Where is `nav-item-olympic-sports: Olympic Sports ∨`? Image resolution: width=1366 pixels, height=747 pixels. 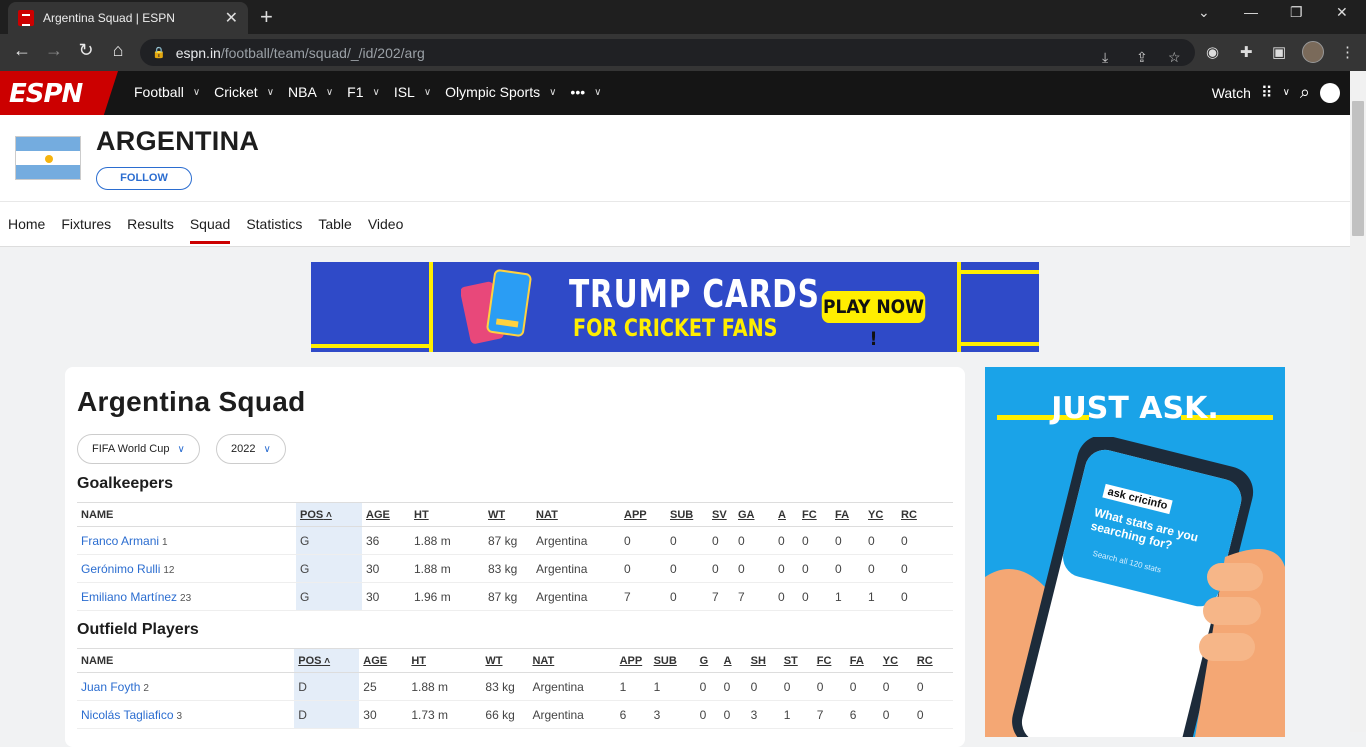
nav-item-olympic-sports: Olympic Sports ∨ is located at coordinates (500, 92).